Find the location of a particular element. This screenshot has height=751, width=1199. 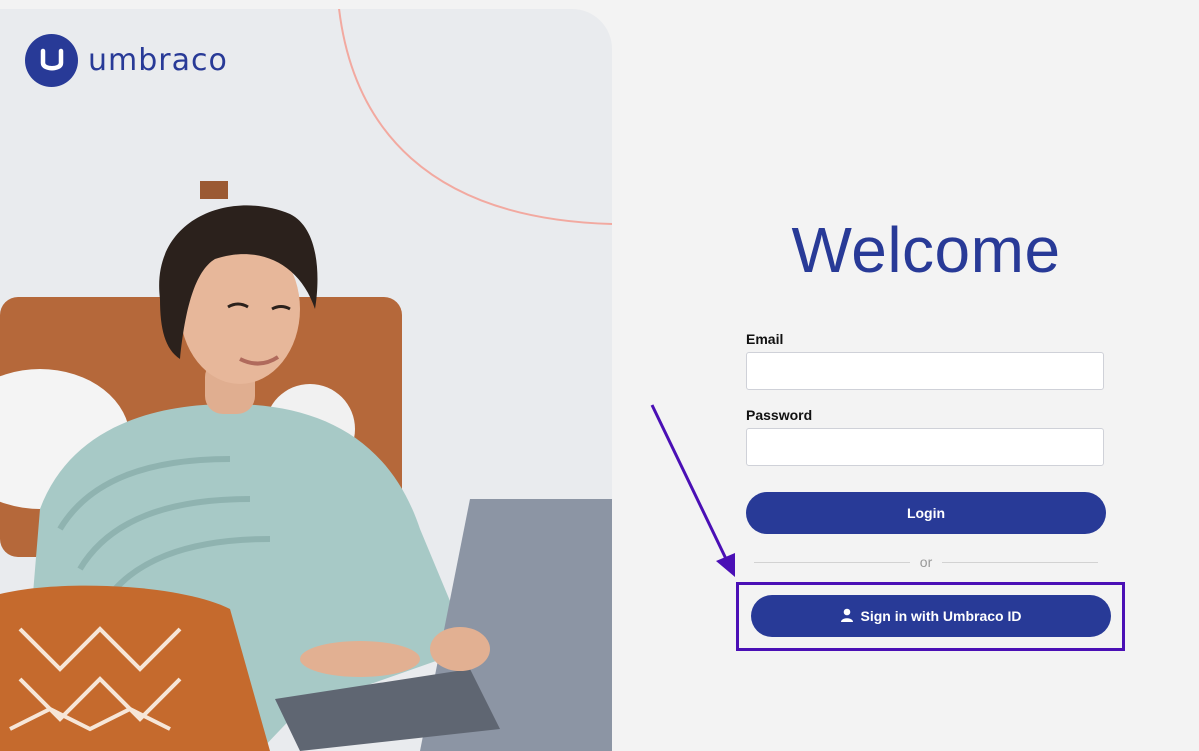

or-divider: or is located at coordinates (926, 562).